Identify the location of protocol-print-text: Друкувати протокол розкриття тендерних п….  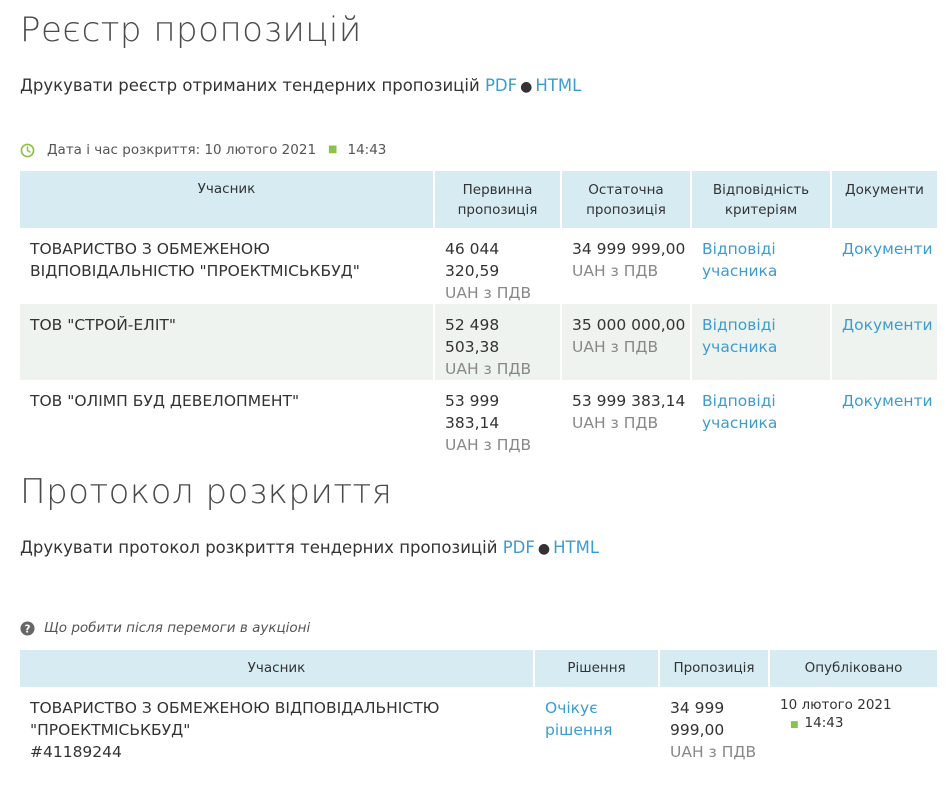
(259, 547).